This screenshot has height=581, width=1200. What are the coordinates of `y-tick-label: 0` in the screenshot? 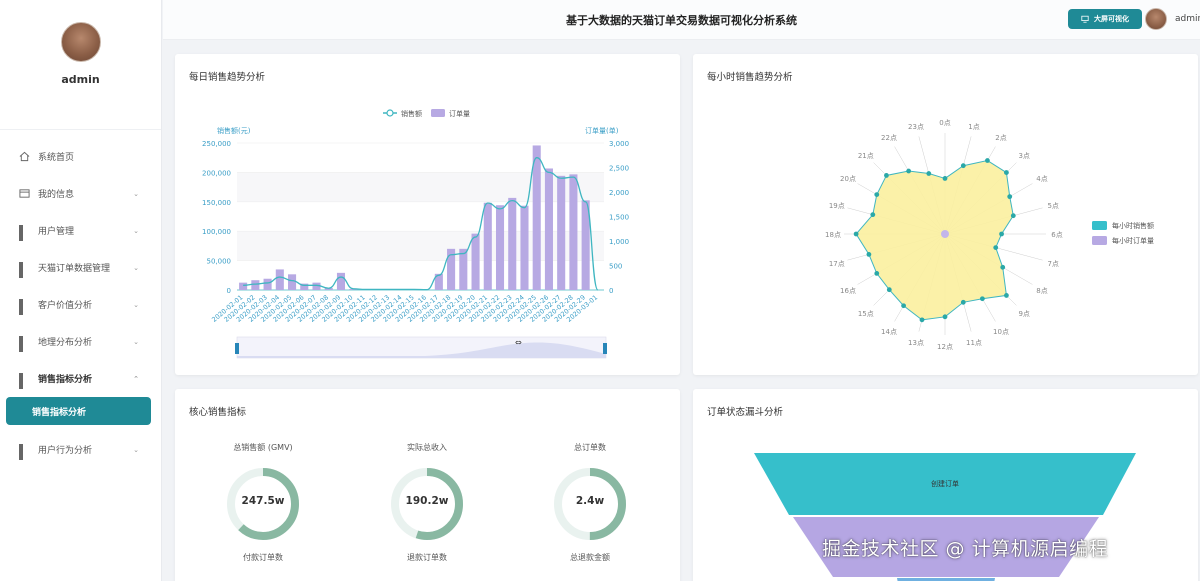 It's located at (229, 291).